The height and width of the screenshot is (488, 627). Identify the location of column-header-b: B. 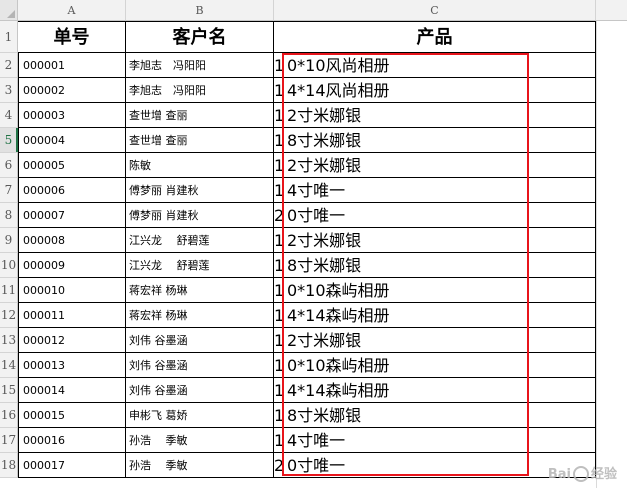
(200, 10).